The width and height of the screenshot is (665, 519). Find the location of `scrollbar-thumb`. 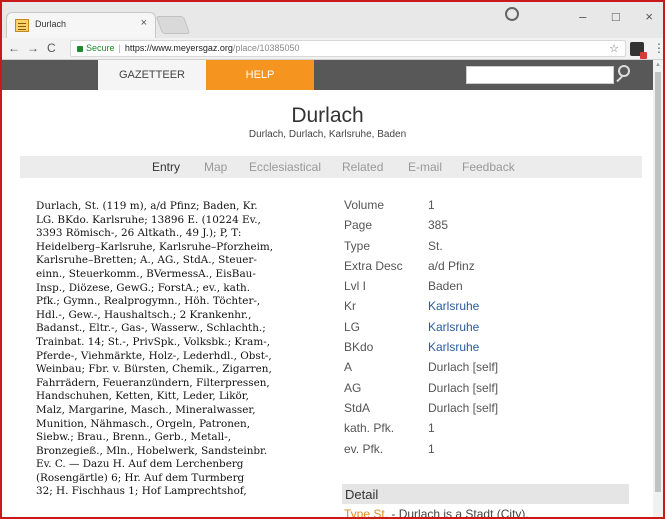

scrollbar-thumb is located at coordinates (658, 282).